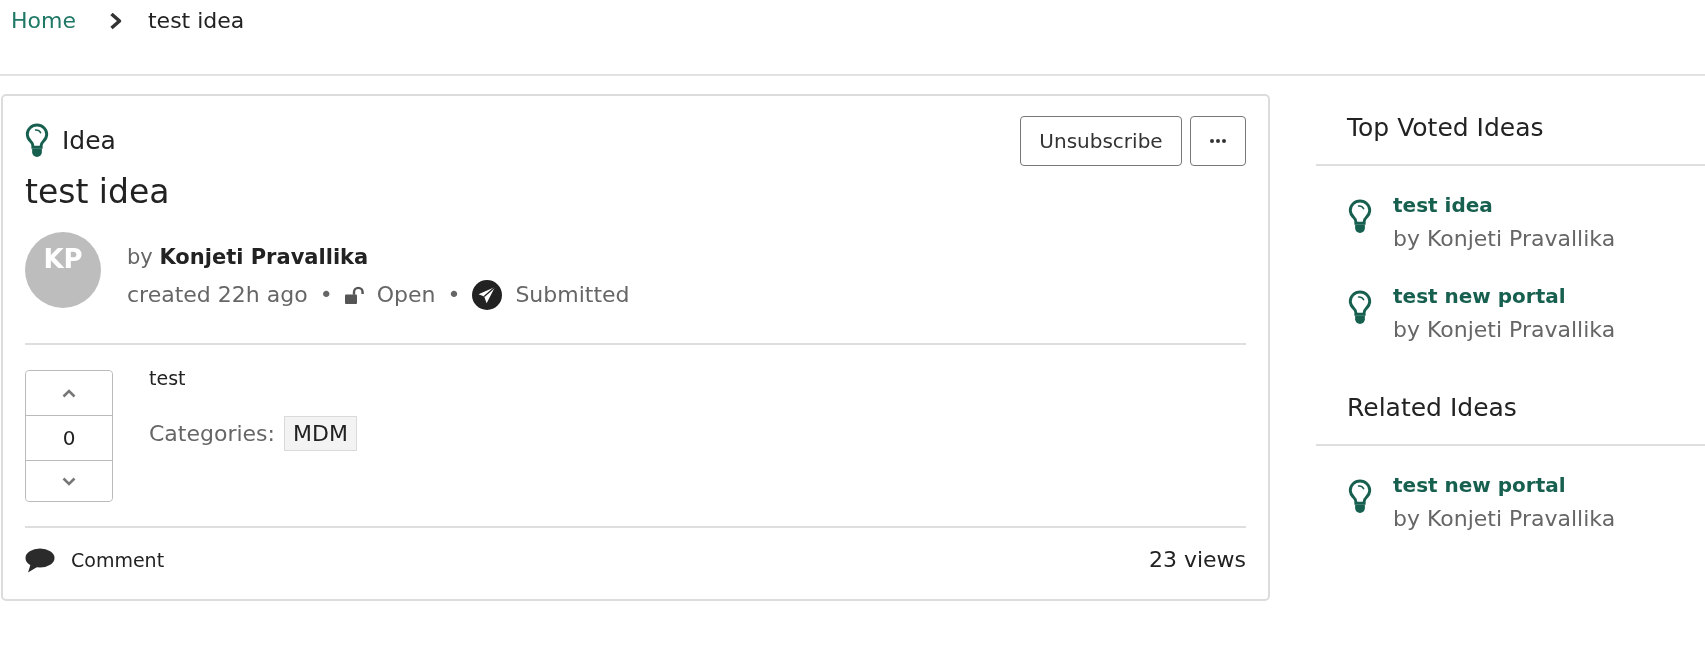 Image resolution: width=1705 pixels, height=651 pixels. I want to click on section-heading: Related Ideas, so click(1432, 408).